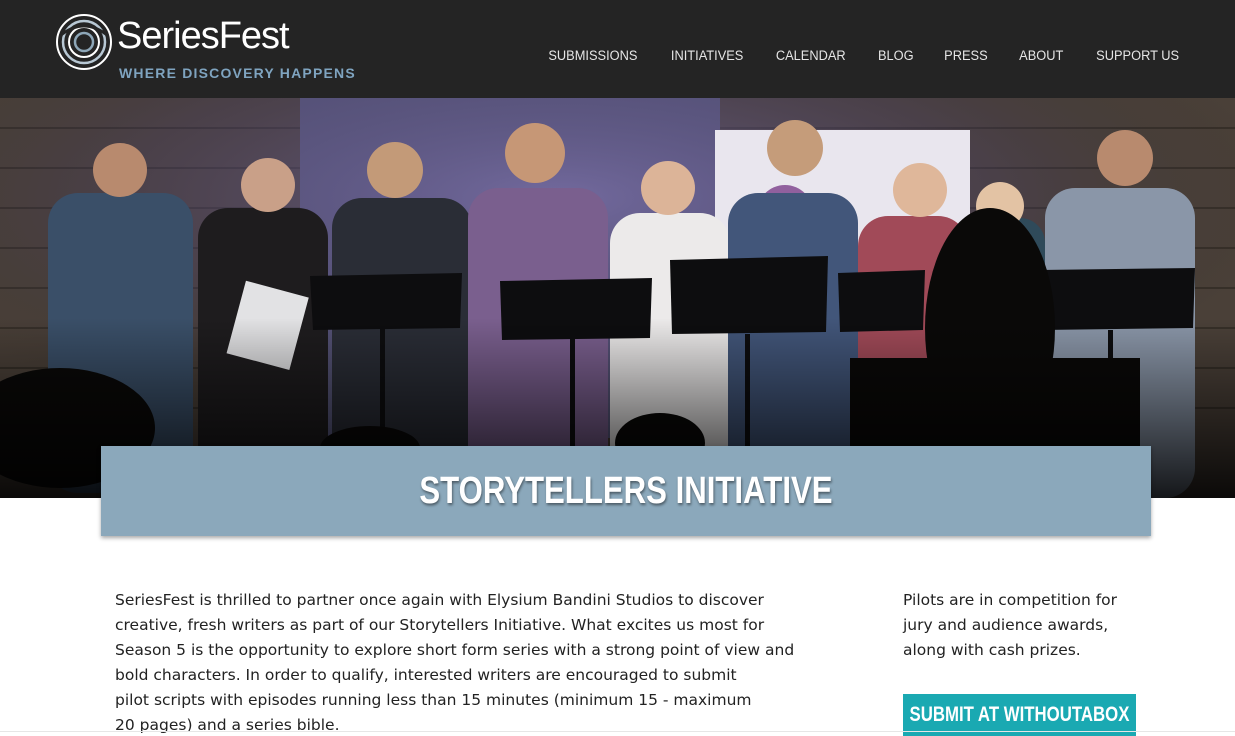 Image resolution: width=1235 pixels, height=736 pixels. Describe the element at coordinates (227, 725) in the screenshot. I see `intro-line: 20 pages) and a series bible.` at that location.